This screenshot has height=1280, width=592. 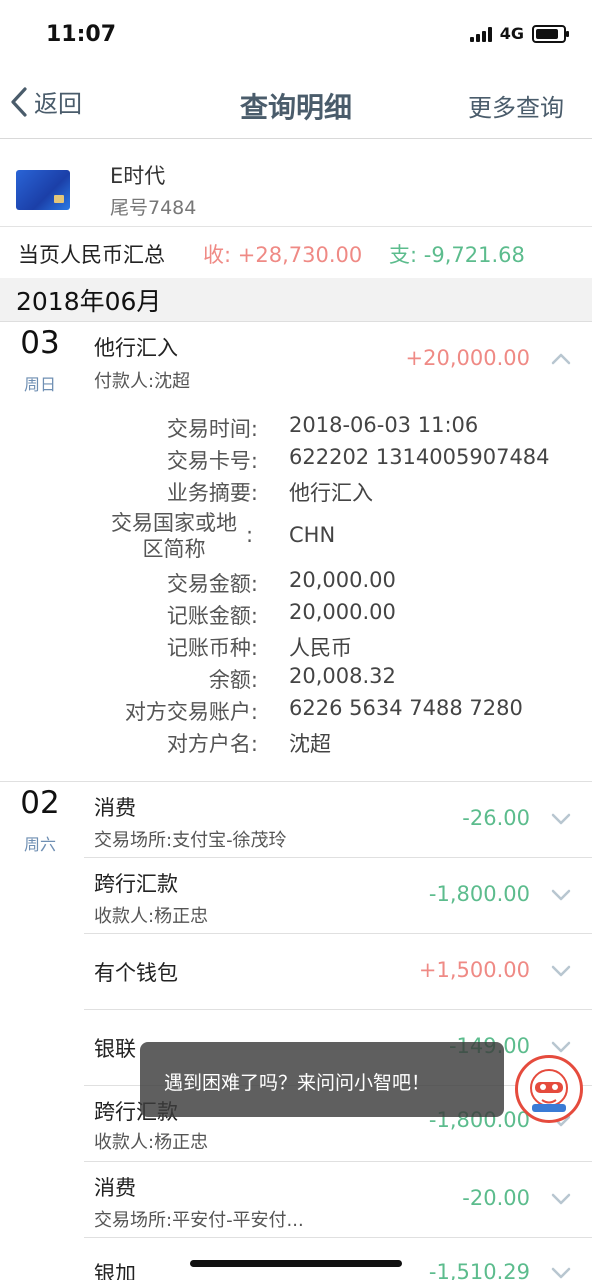 What do you see at coordinates (331, 493) in the screenshot?
I see `detail-value: 他行汇入` at bounding box center [331, 493].